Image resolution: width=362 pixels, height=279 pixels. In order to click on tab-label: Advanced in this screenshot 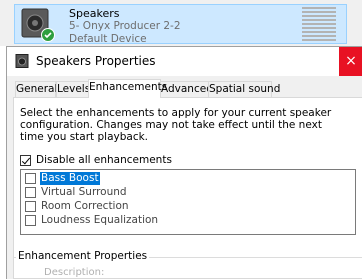, I will do `click(187, 89)`.